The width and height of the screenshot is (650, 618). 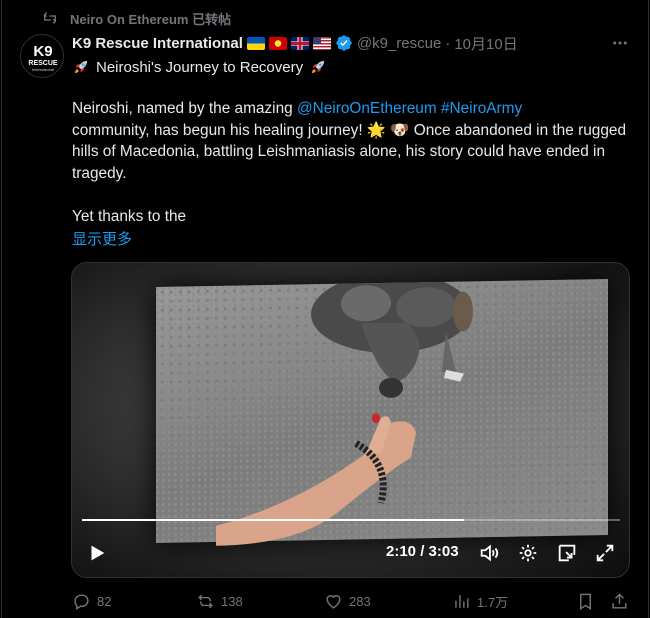 What do you see at coordinates (344, 43) in the screenshot?
I see `verified-badge-icon` at bounding box center [344, 43].